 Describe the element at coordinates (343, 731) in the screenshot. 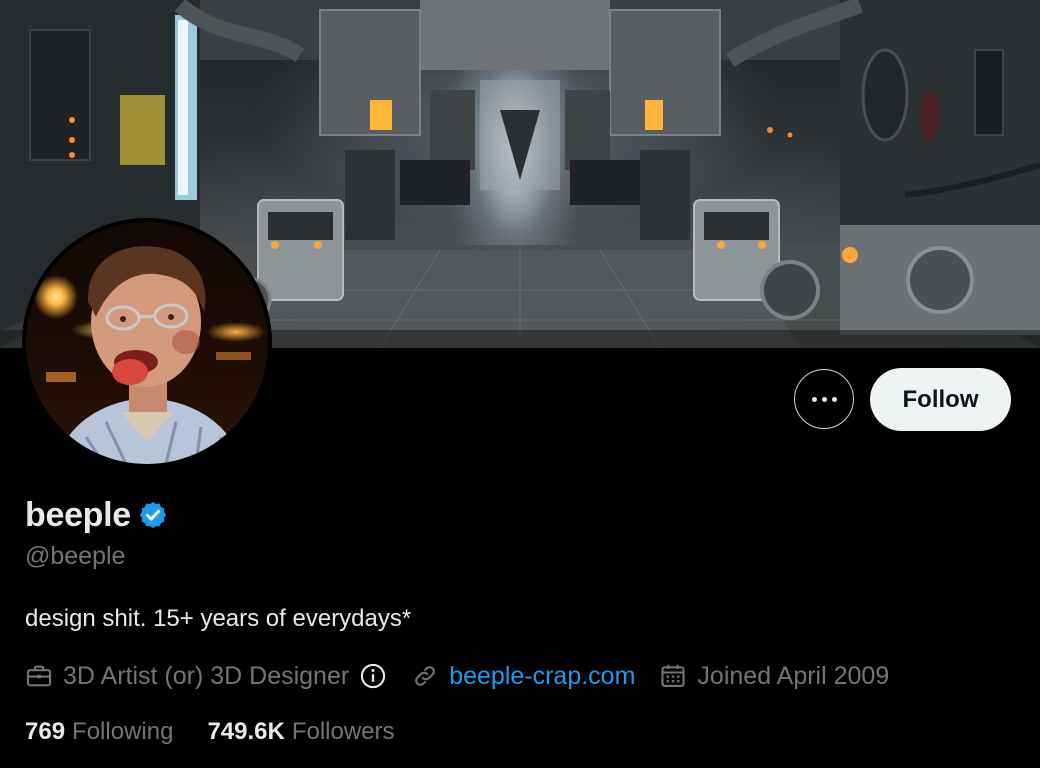

I see `followers-label: Followers` at that location.